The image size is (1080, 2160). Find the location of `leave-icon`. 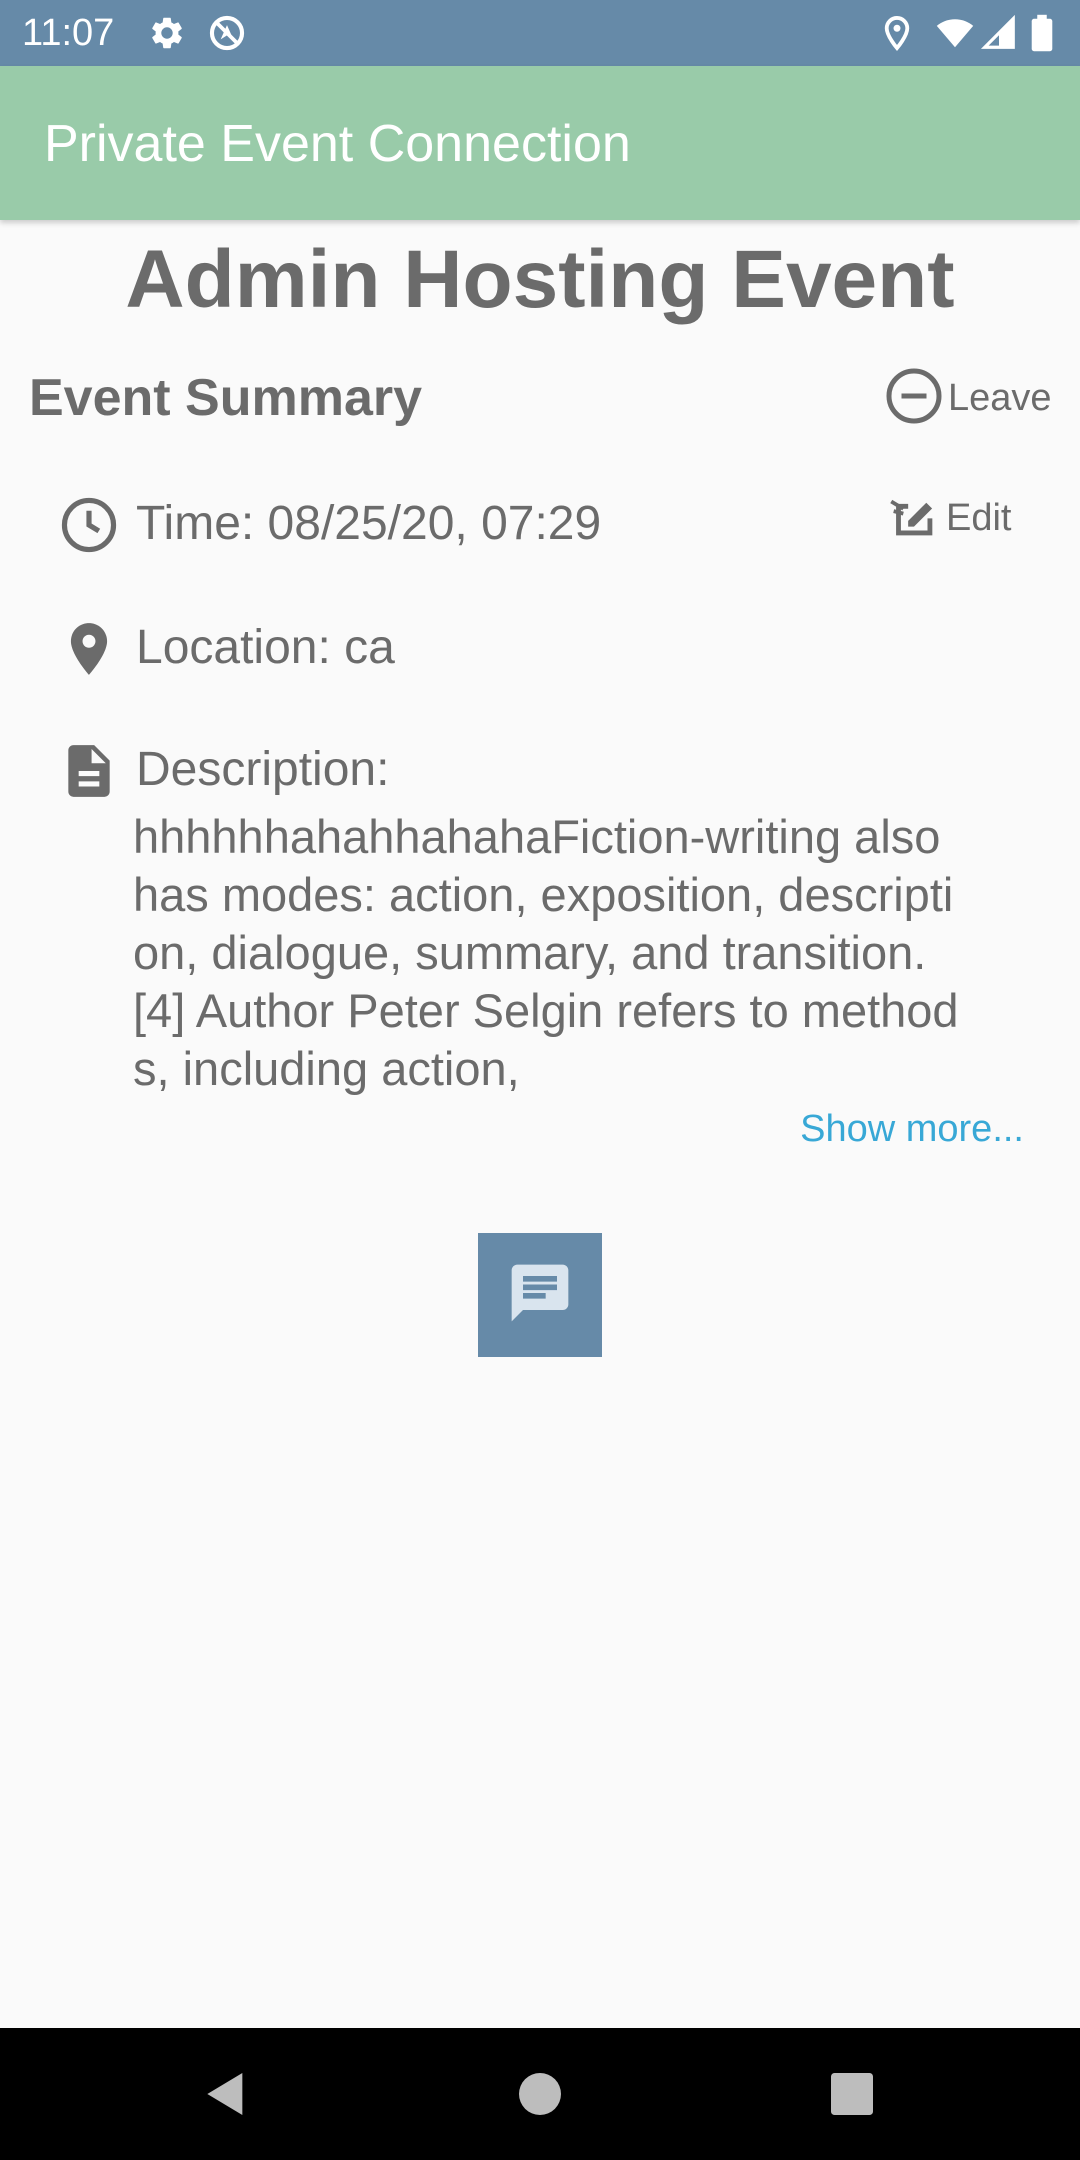

leave-icon is located at coordinates (914, 398).